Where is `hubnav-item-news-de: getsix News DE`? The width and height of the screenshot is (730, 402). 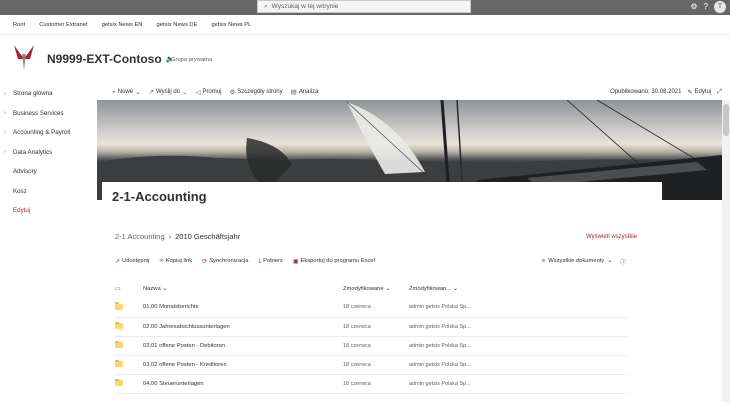 hubnav-item-news-de: getsix News DE is located at coordinates (177, 25).